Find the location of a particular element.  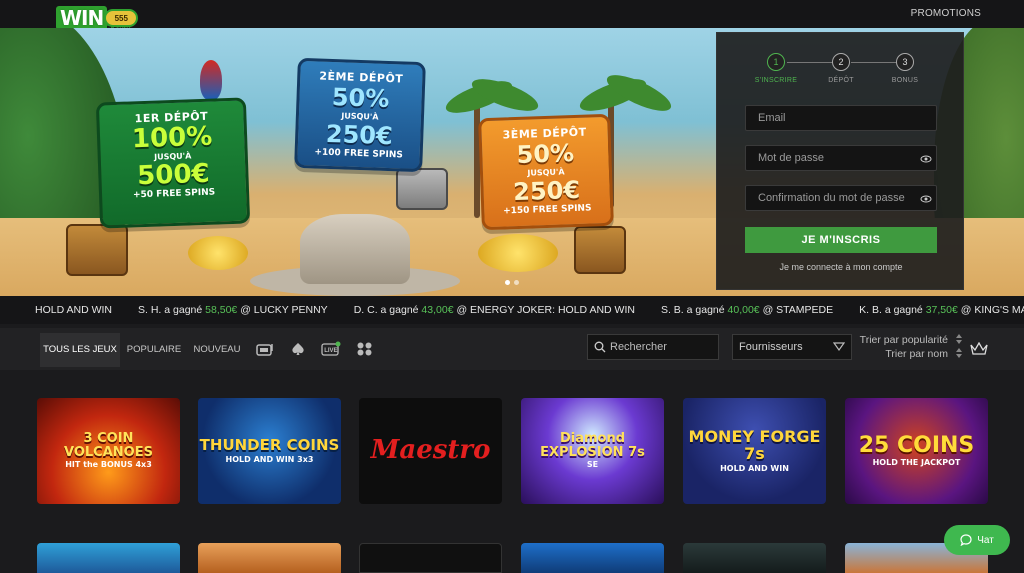

ticker-text: S. B. a gagné is located at coordinates (694, 310).